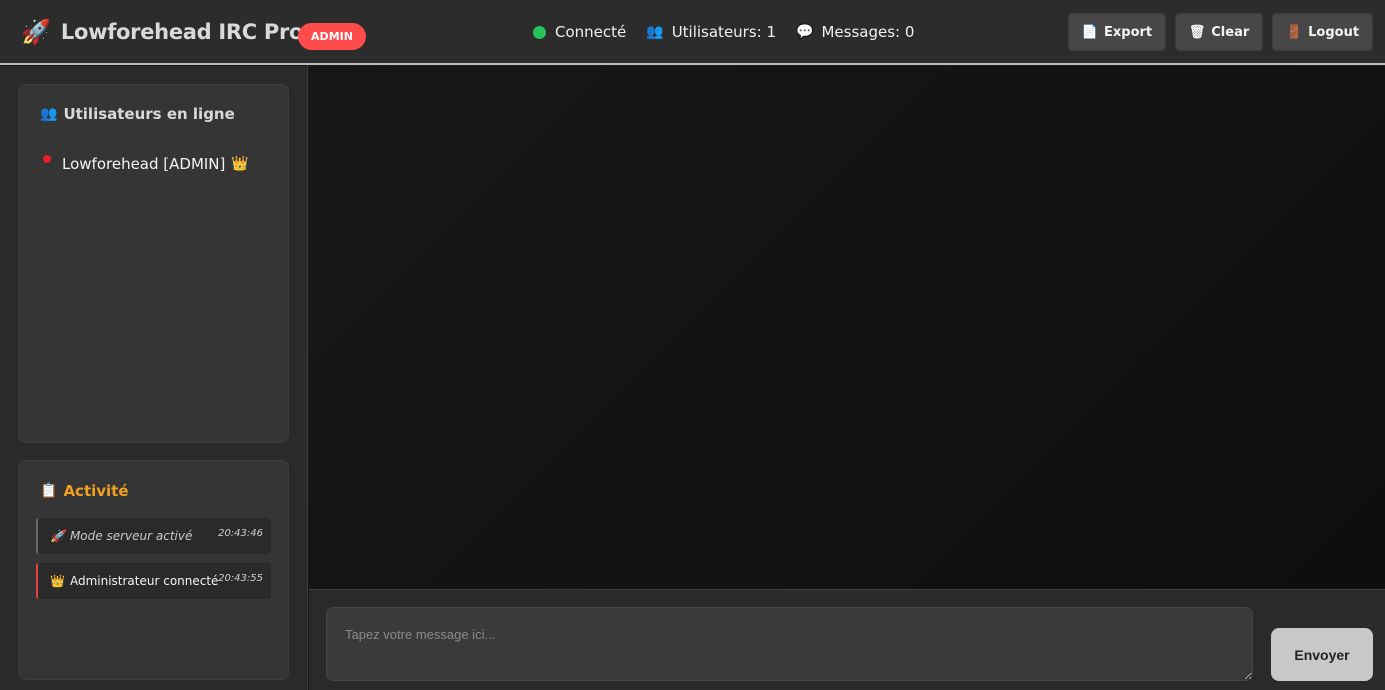  I want to click on trash-icon: 🗑, so click(1197, 32).